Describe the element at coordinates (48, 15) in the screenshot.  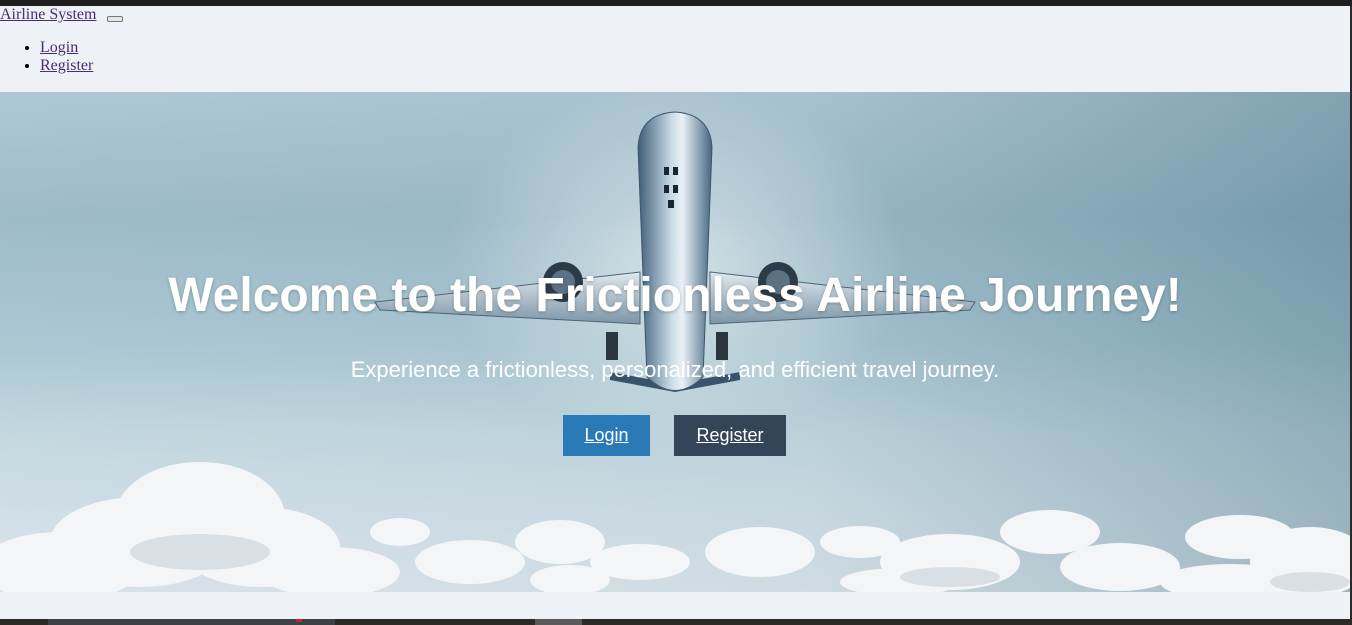
I see `brand-link: Airline System` at that location.